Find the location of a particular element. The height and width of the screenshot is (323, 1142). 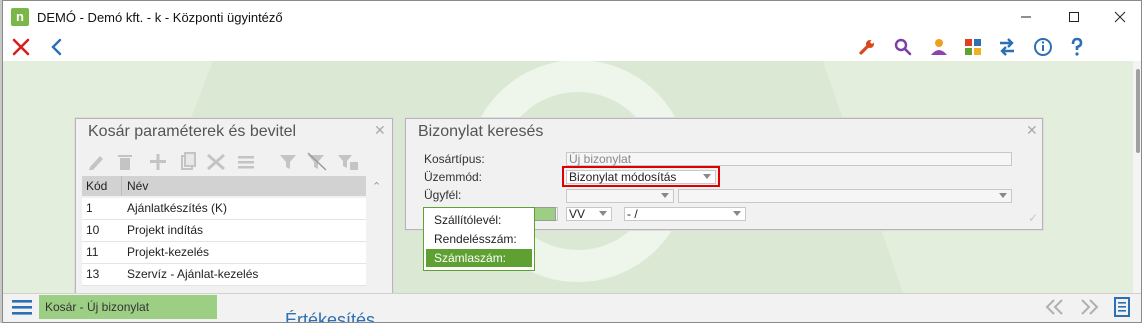

help-icon is located at coordinates (1077, 46).